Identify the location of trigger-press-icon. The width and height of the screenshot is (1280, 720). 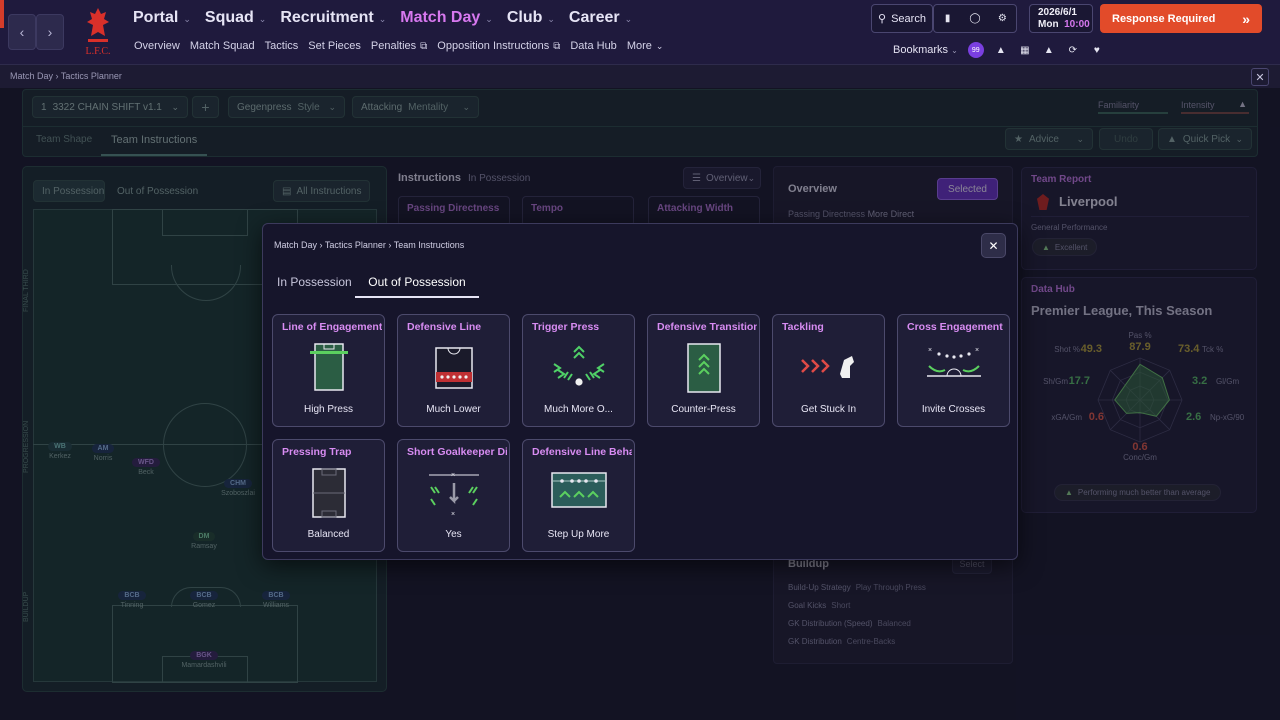
(579, 368).